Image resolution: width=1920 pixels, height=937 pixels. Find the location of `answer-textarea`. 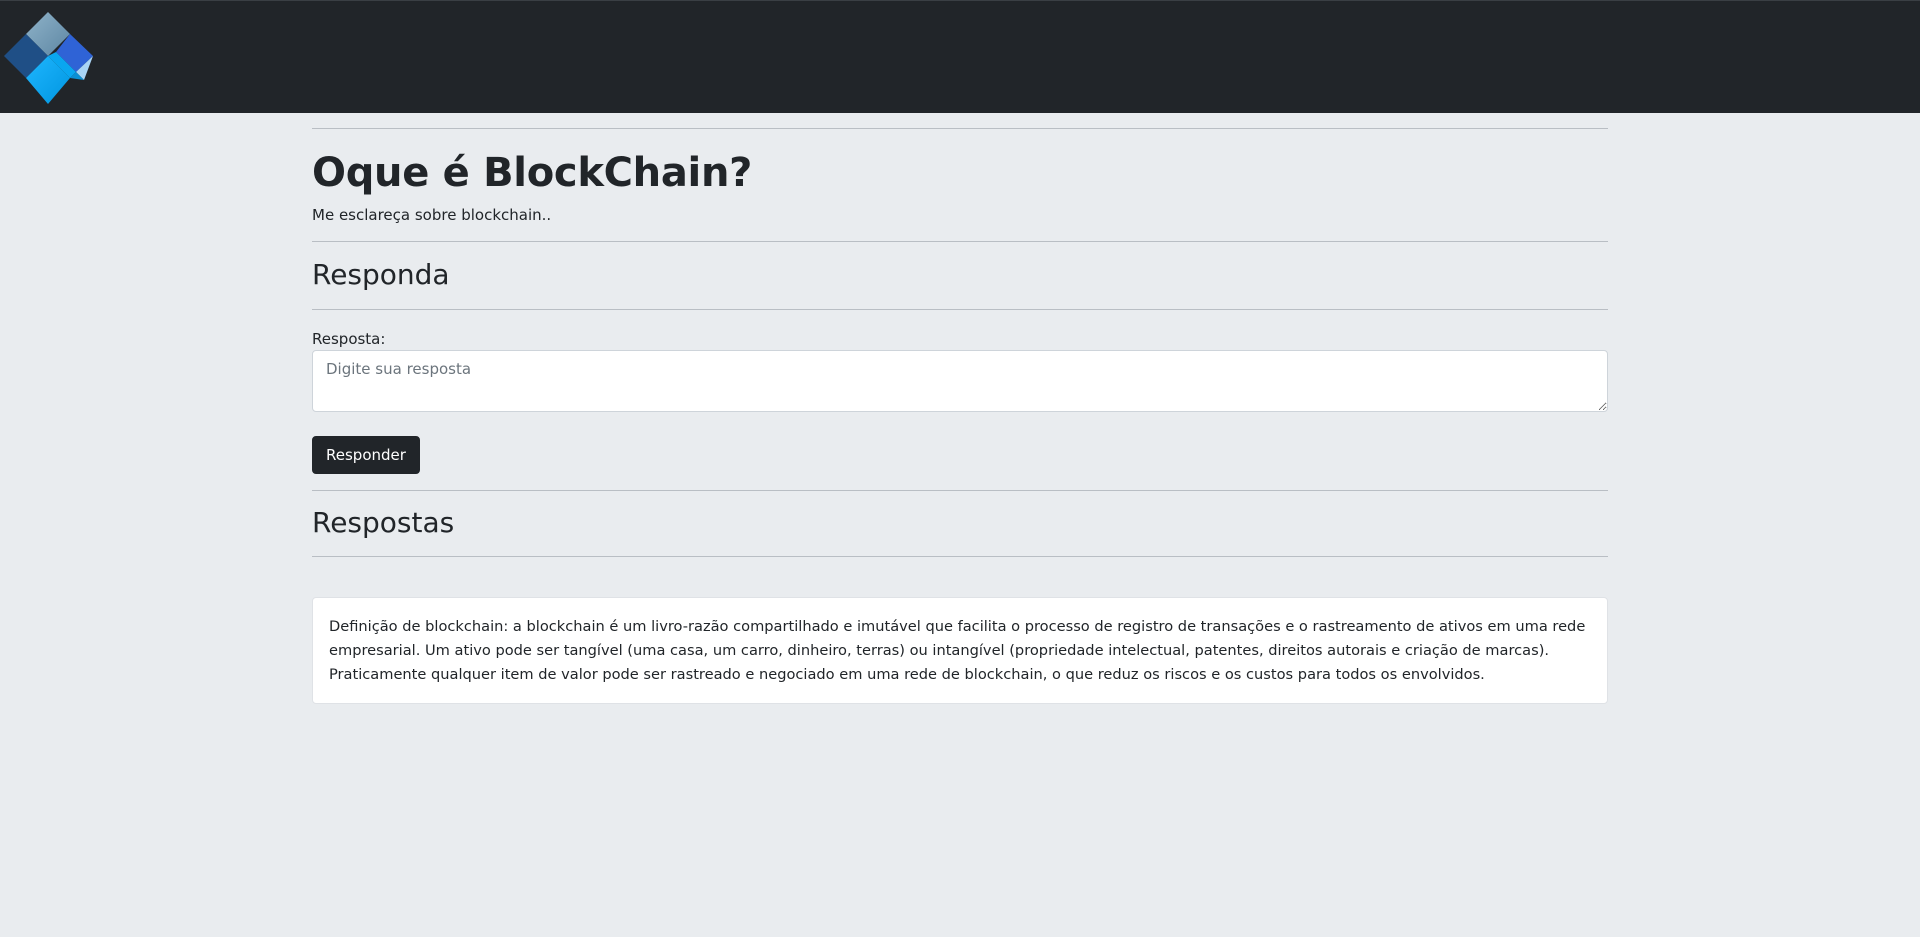

answer-textarea is located at coordinates (960, 381).